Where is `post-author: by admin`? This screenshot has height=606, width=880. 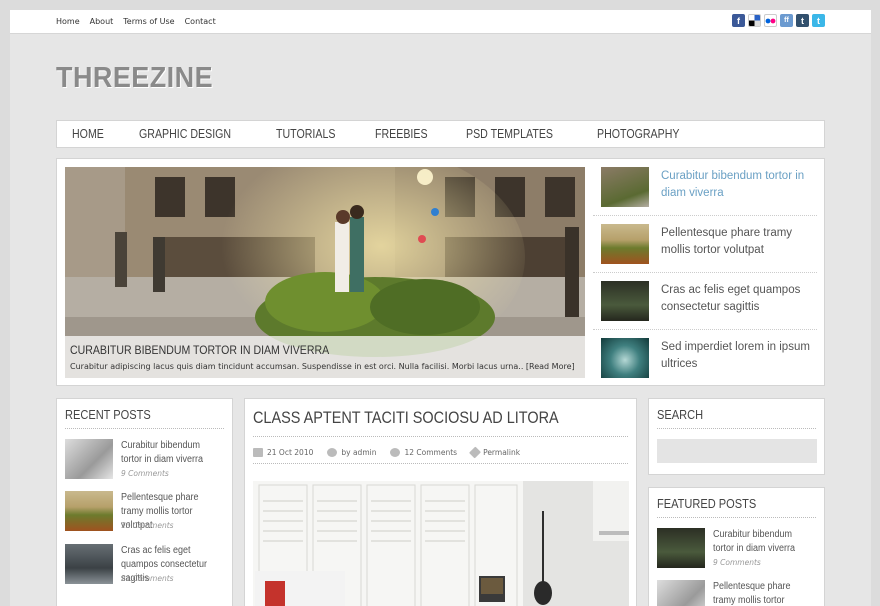
post-author: by admin is located at coordinates (351, 452).